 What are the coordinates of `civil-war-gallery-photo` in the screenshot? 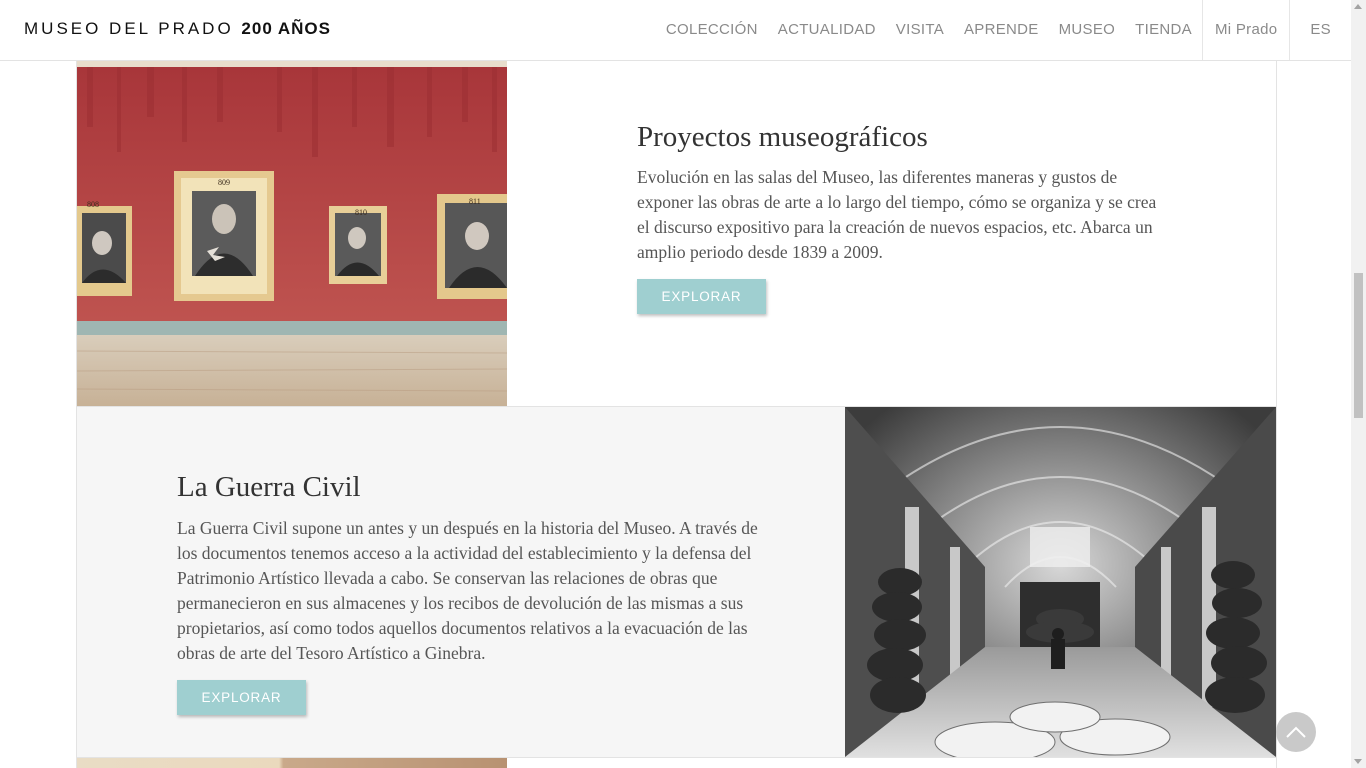 It's located at (1060, 582).